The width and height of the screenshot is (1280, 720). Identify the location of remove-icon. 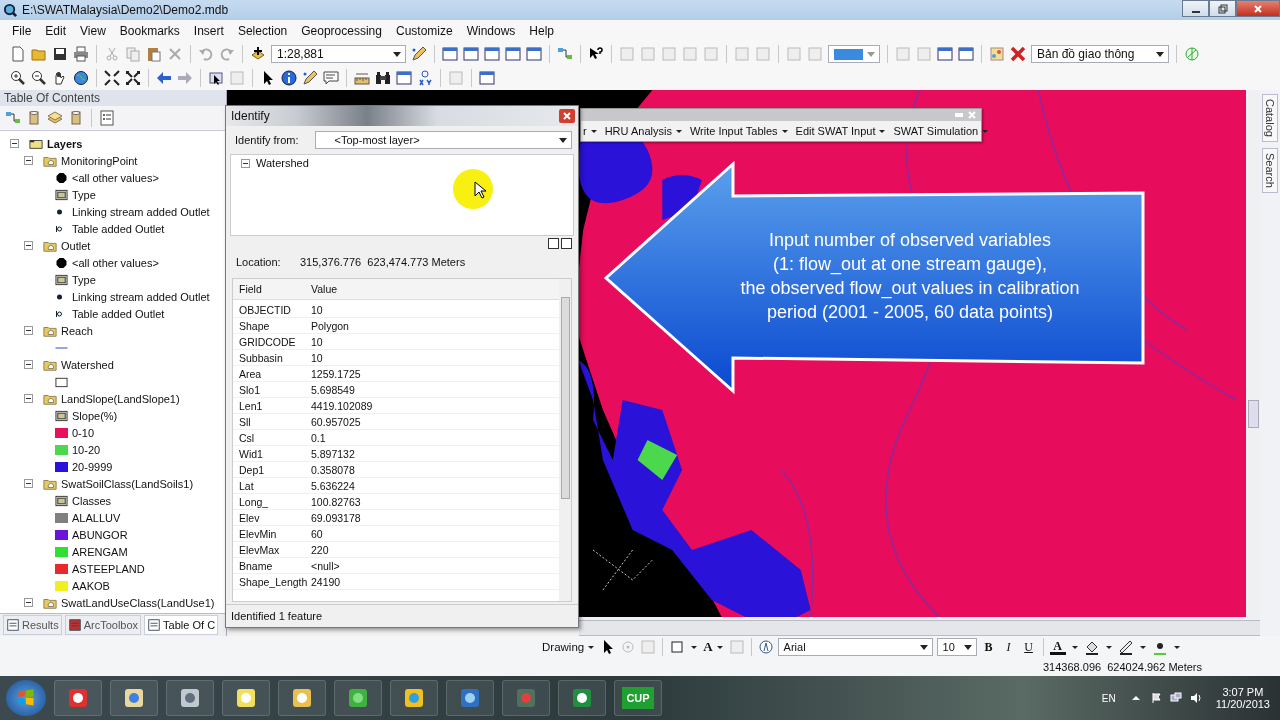
(1018, 54).